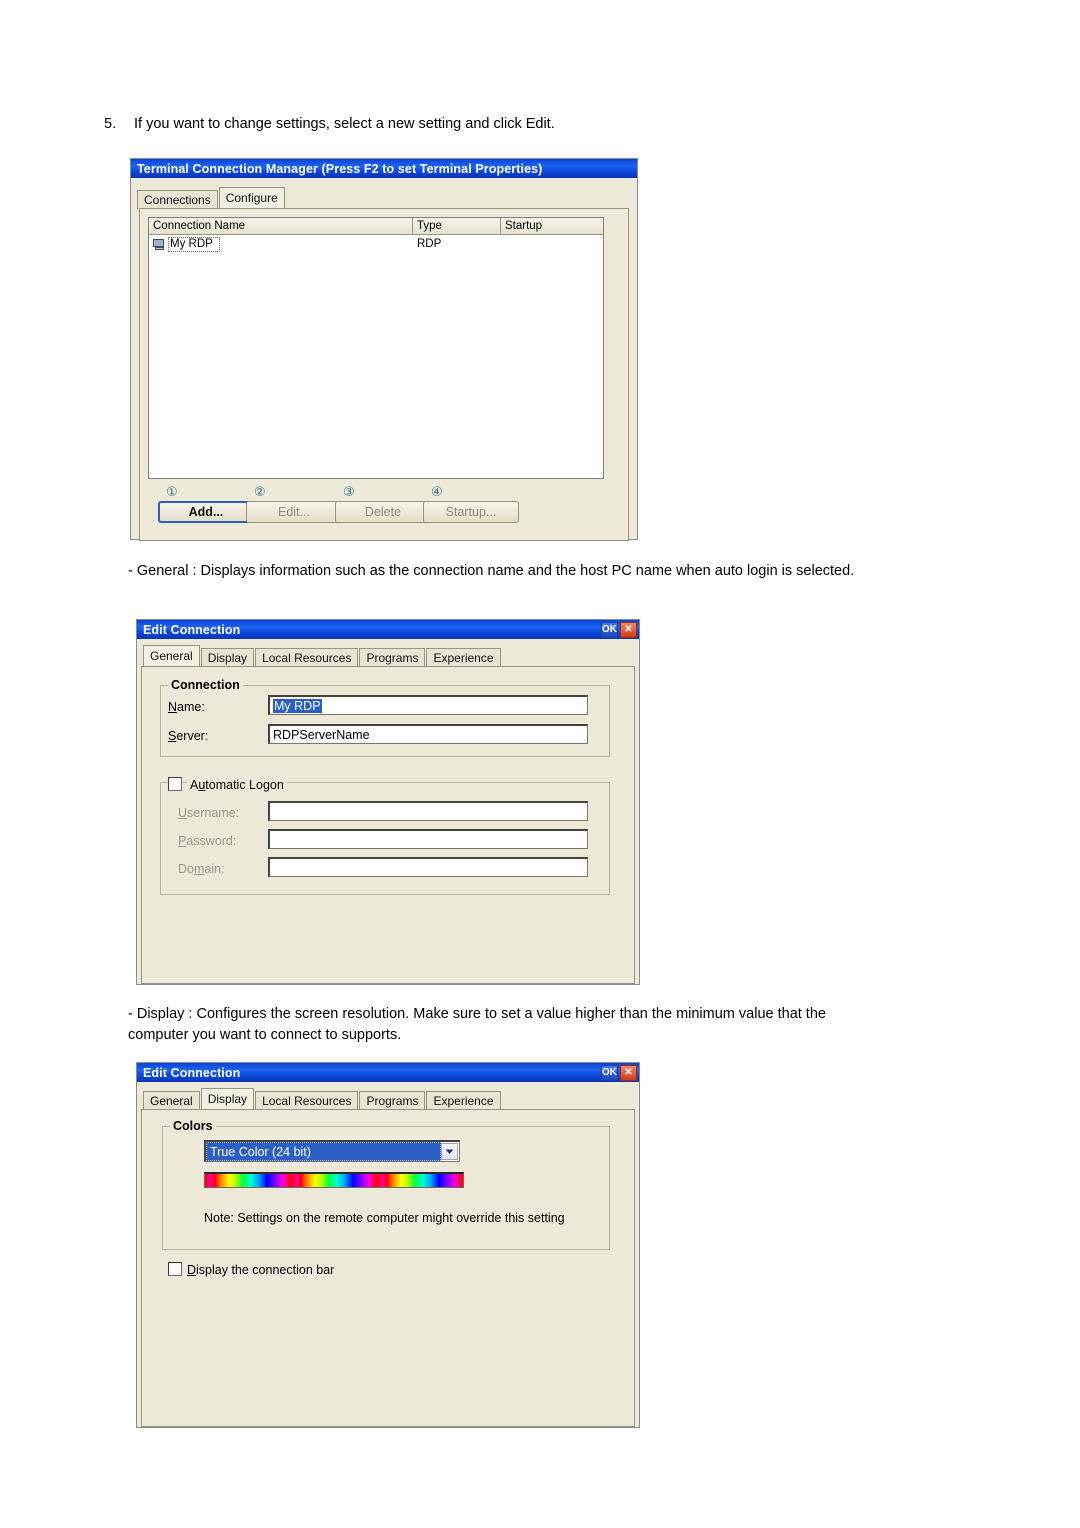 The width and height of the screenshot is (1080, 1528). Describe the element at coordinates (349, 492) in the screenshot. I see `marker-3: ③` at that location.